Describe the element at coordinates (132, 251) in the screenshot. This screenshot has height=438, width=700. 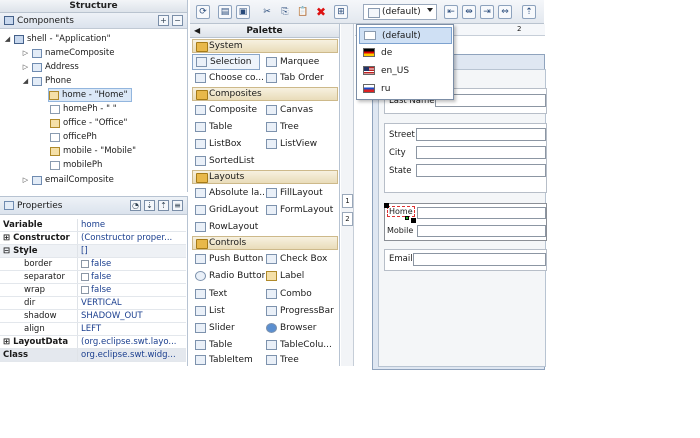
I see `property-value: []` at that location.